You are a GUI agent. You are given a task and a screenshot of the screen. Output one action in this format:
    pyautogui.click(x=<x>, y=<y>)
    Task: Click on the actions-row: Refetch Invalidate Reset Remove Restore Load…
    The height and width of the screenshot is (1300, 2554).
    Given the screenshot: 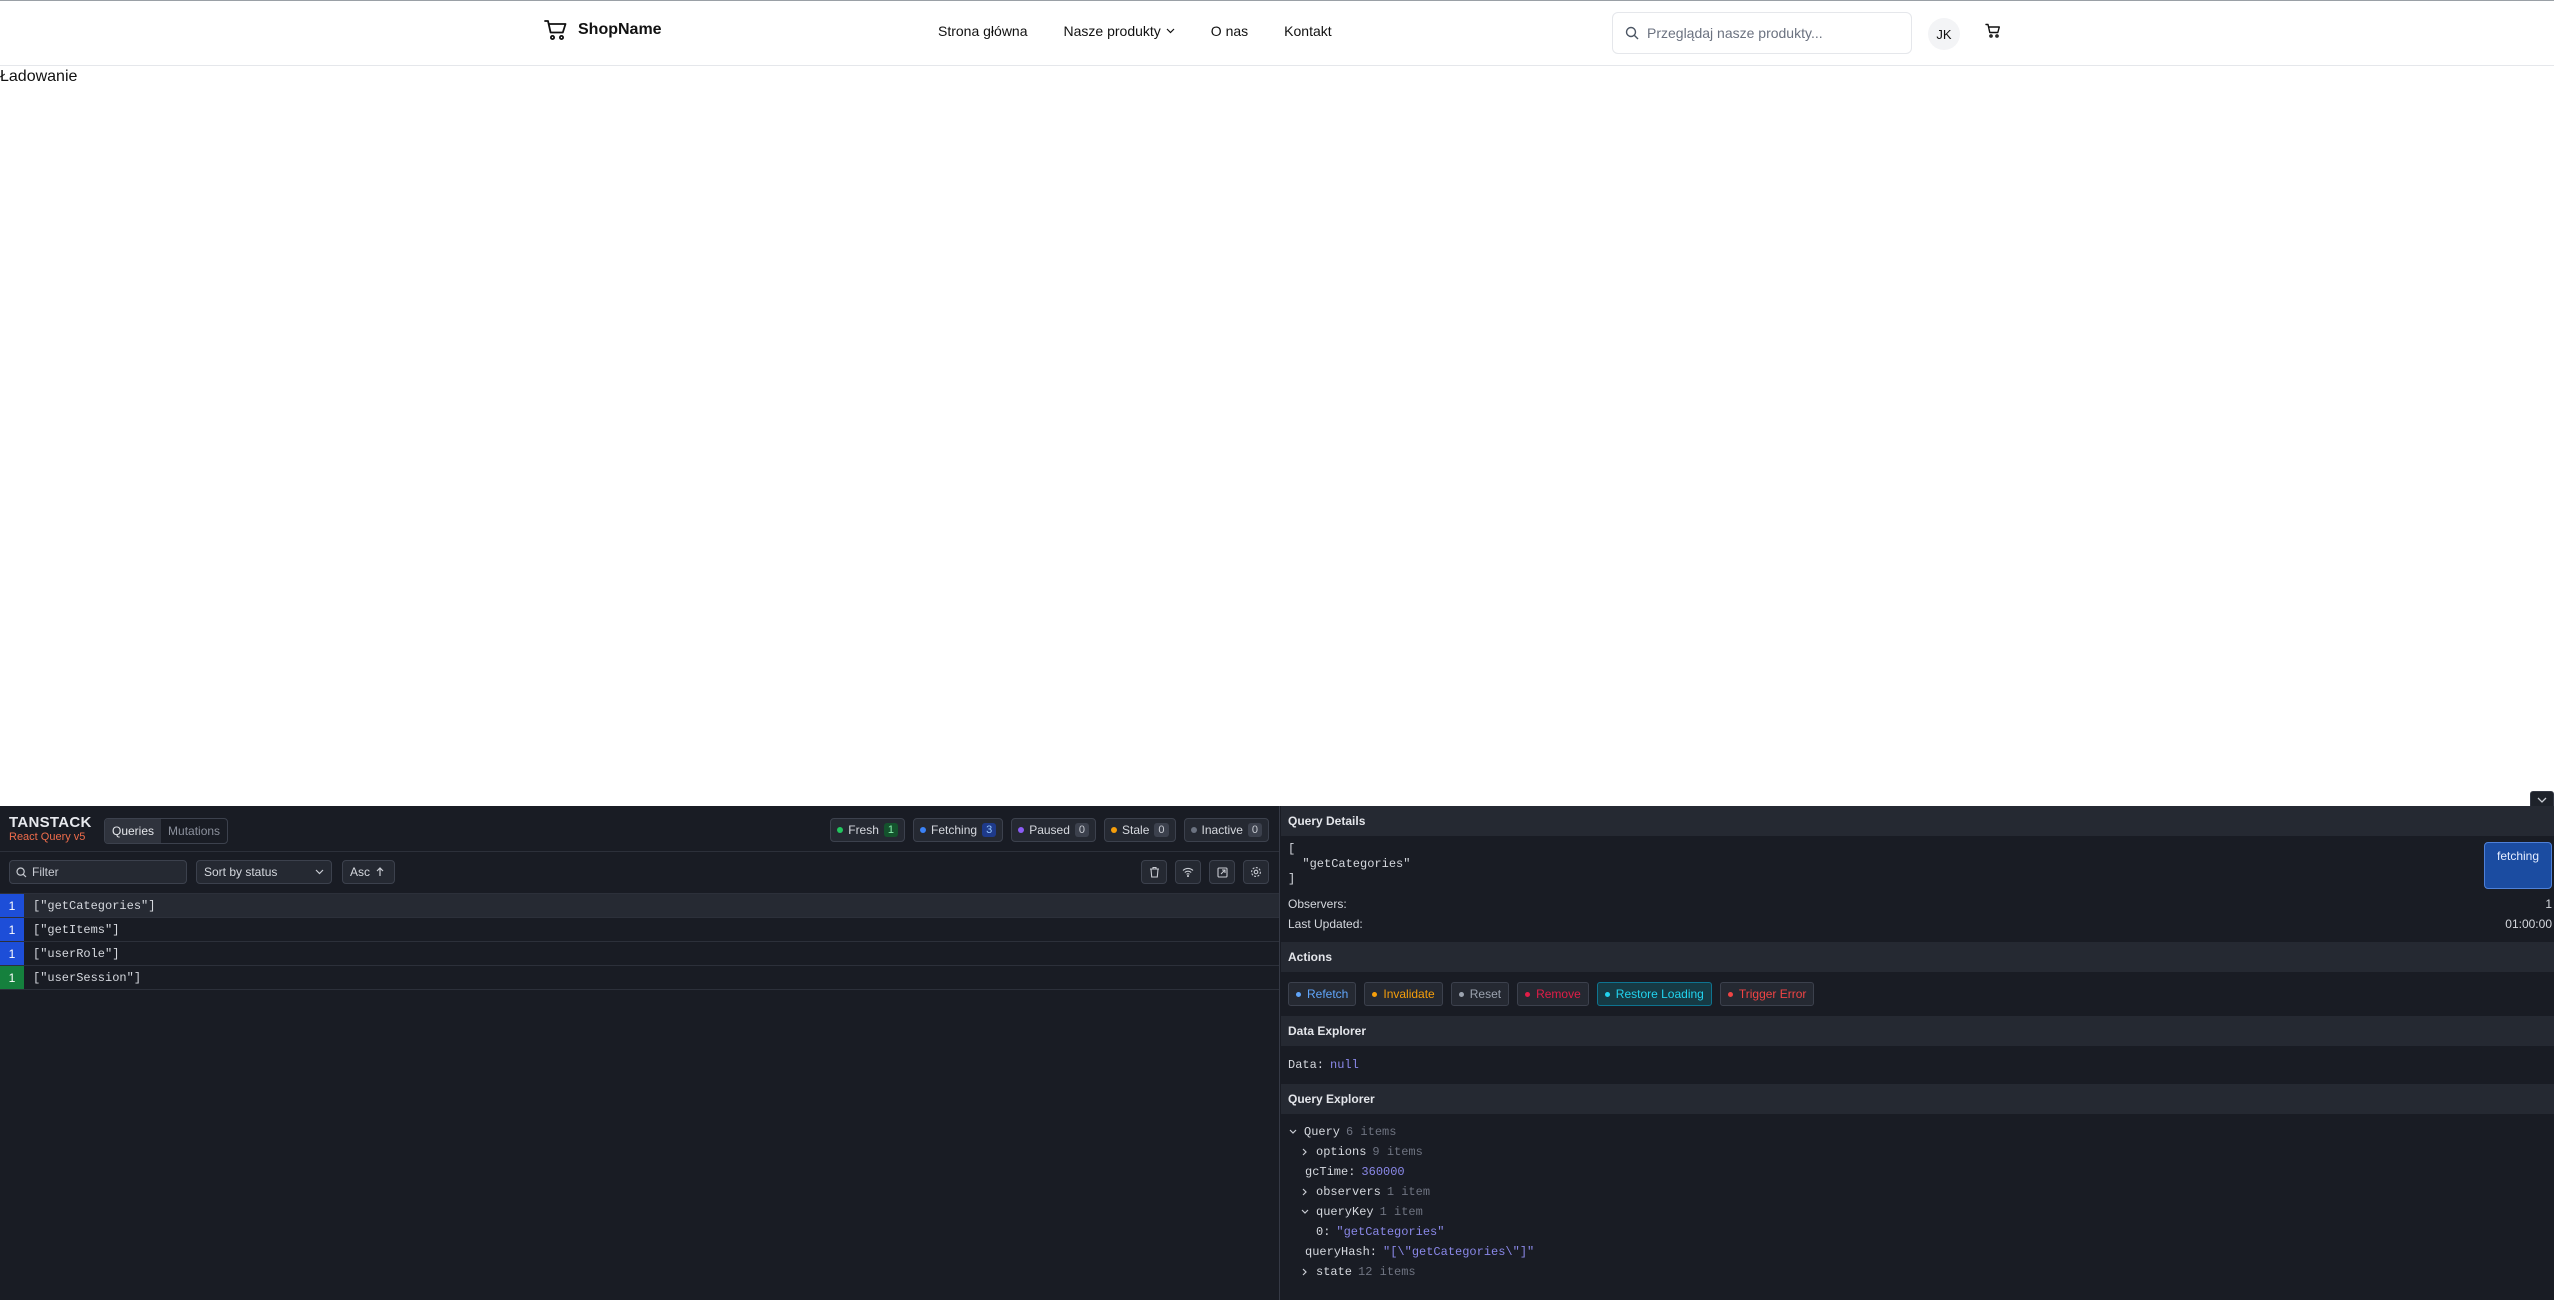 What is the action you would take?
    pyautogui.click(x=1917, y=994)
    